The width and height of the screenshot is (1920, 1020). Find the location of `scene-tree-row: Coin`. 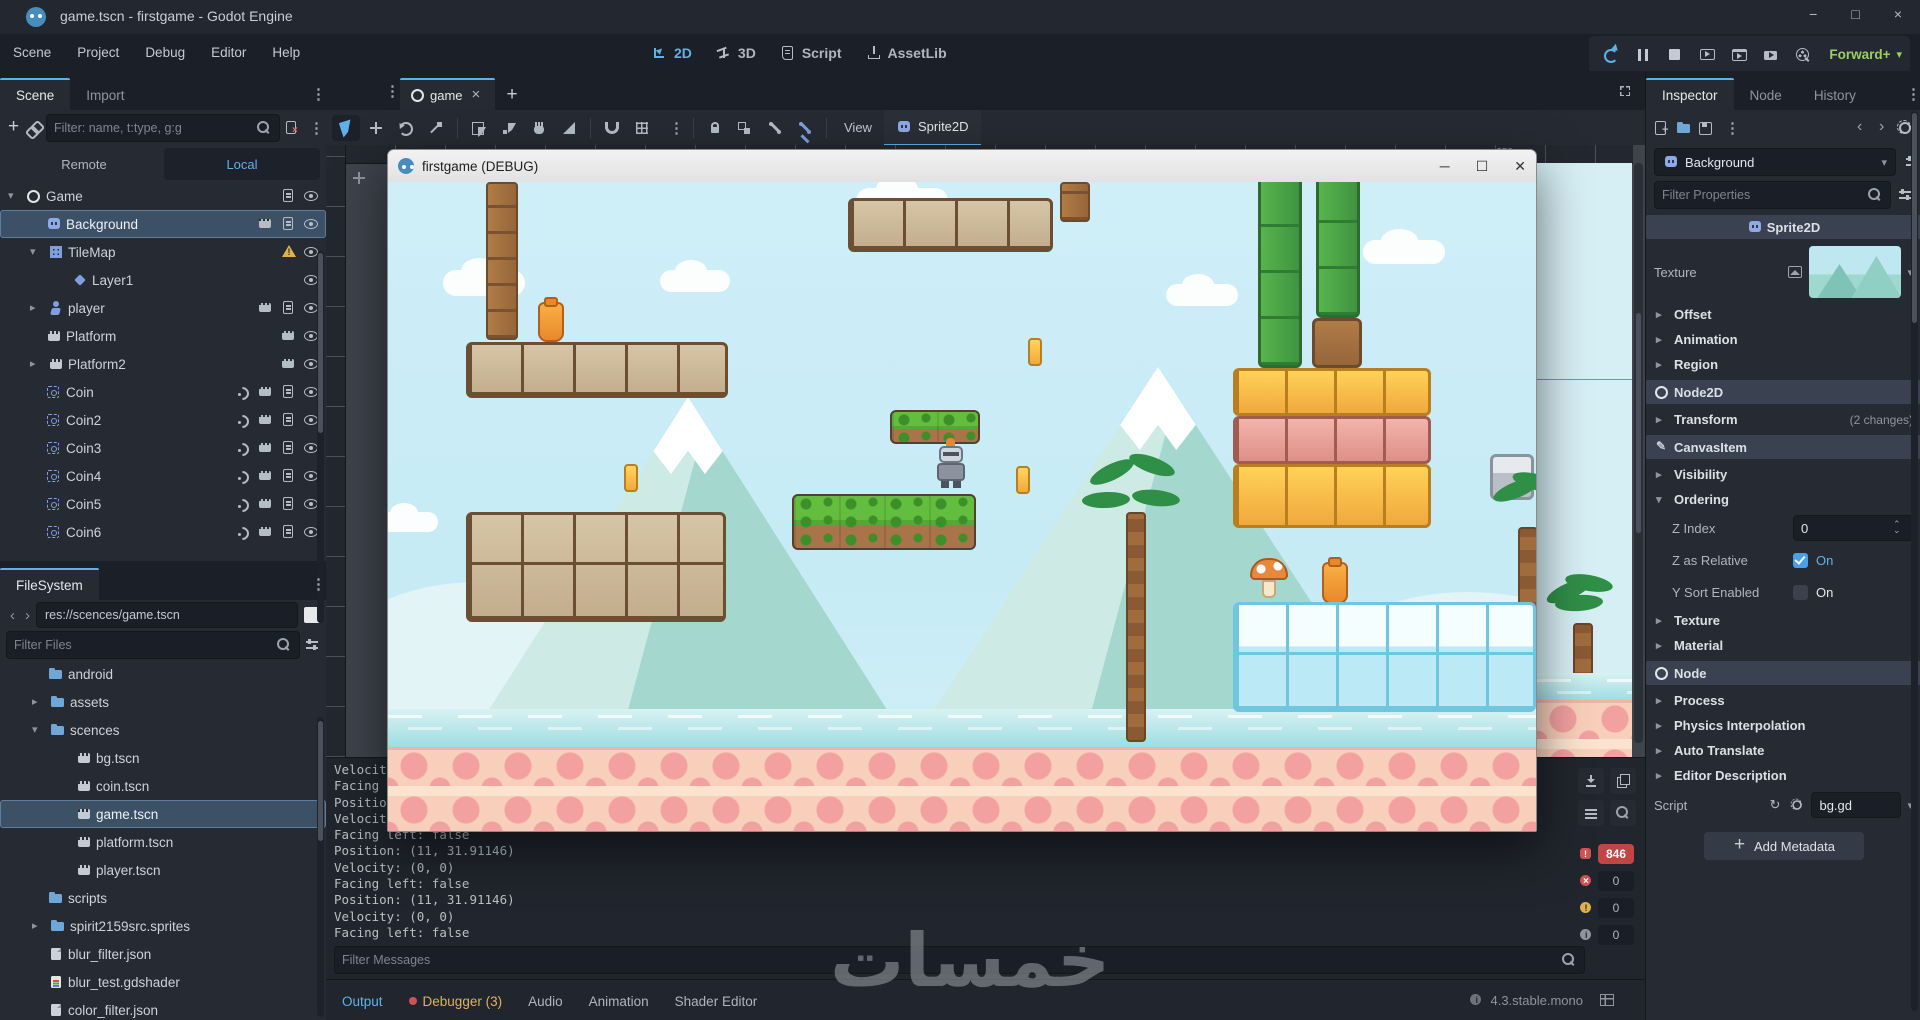

scene-tree-row: Coin is located at coordinates (163, 392).